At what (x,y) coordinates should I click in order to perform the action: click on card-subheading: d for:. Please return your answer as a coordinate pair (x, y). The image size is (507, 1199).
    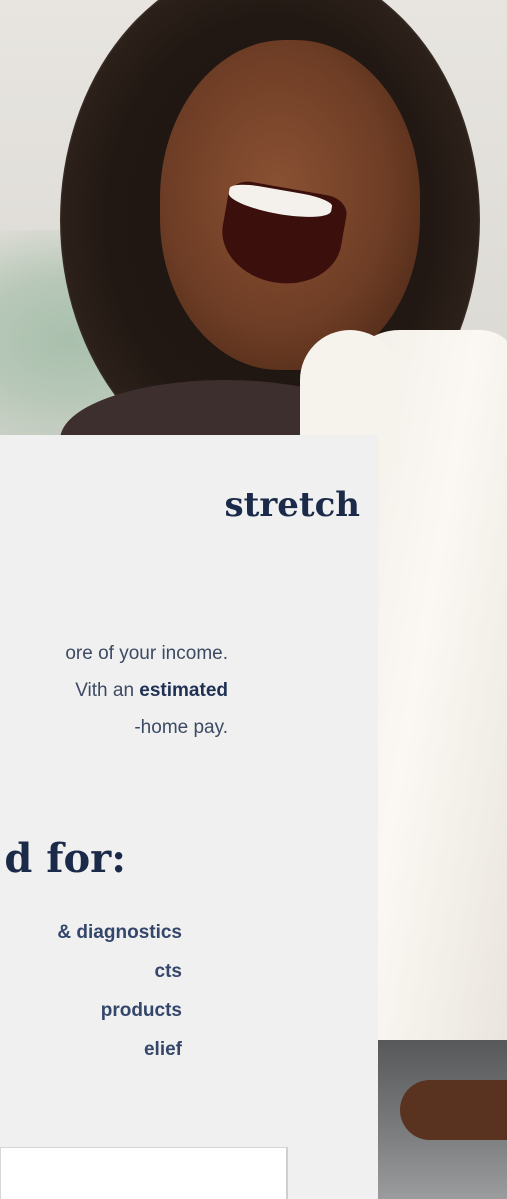
    Looking at the image, I should click on (65, 858).